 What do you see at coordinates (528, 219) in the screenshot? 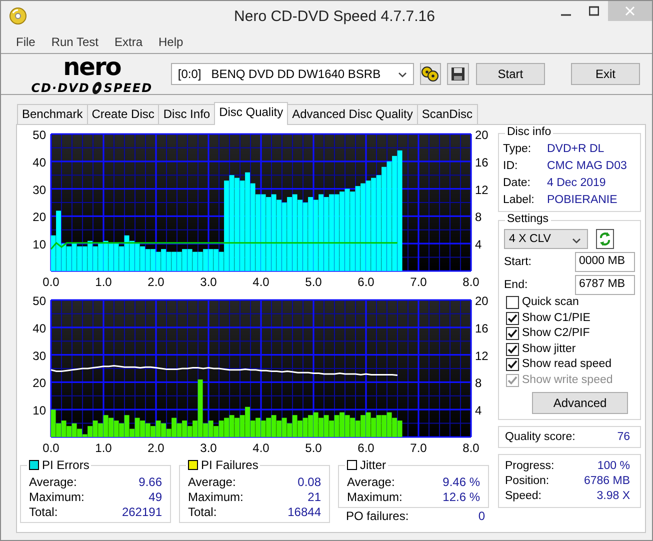
I see `group-title: Settings` at bounding box center [528, 219].